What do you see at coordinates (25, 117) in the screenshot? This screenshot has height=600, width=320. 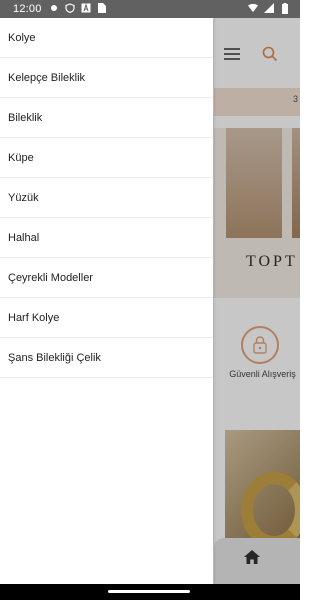 I see `drawer-item-label: Bileklik` at bounding box center [25, 117].